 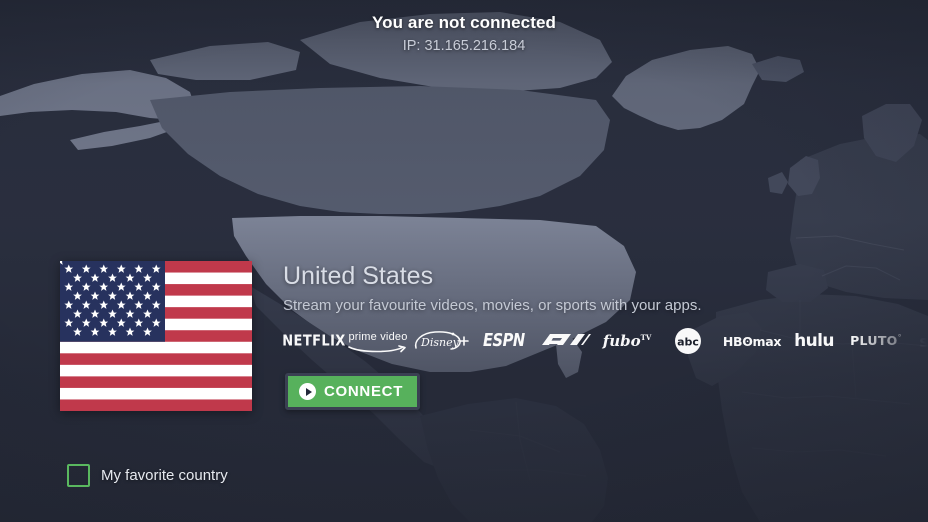 What do you see at coordinates (378, 341) in the screenshot?
I see `prime-video-logo-icon: prime video` at bounding box center [378, 341].